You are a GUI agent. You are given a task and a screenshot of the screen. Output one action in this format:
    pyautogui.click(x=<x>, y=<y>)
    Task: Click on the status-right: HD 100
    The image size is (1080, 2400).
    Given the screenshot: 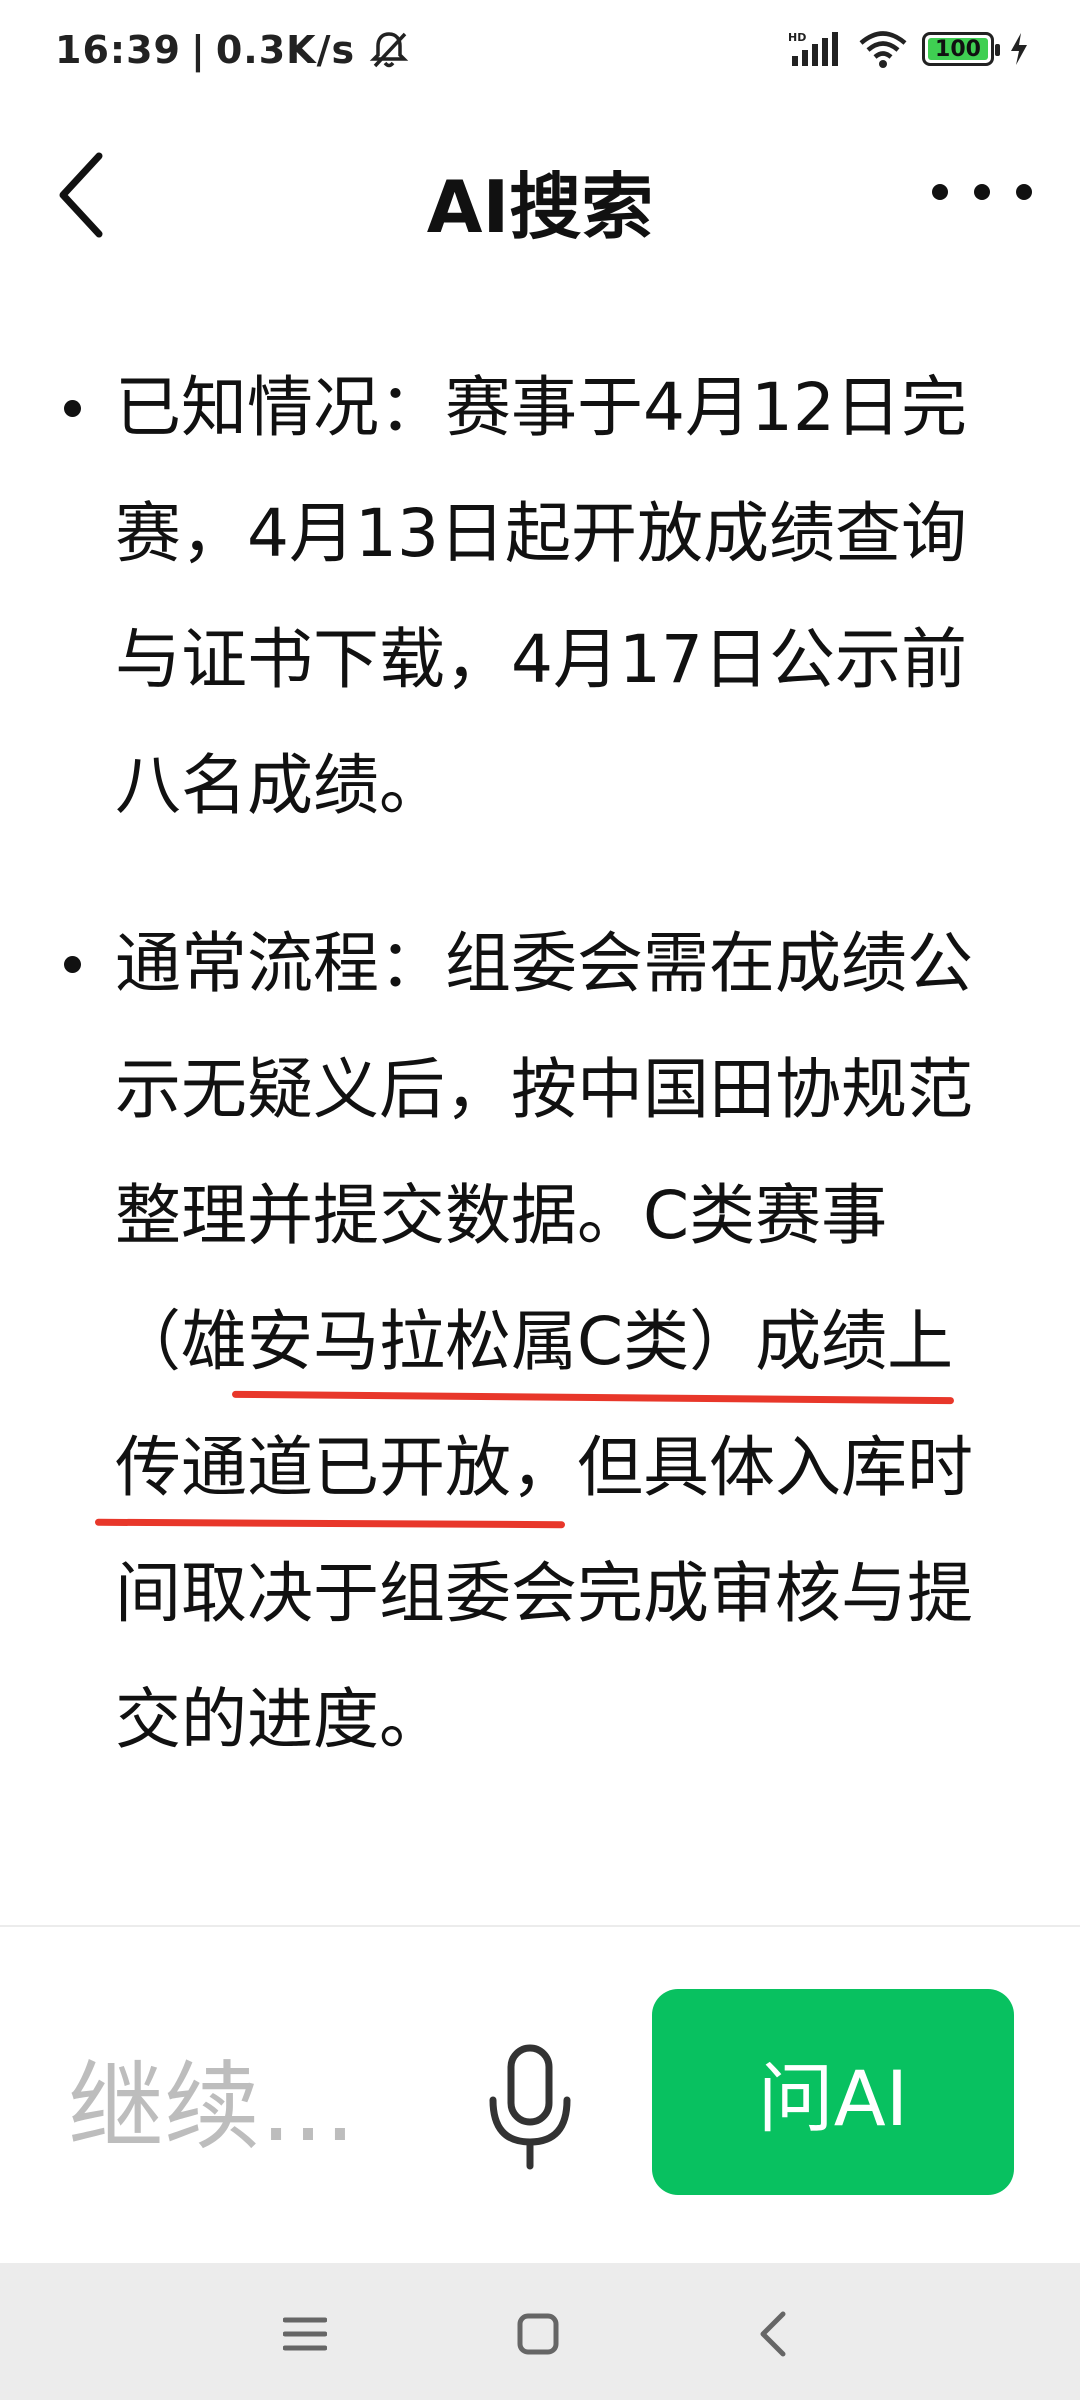 What is the action you would take?
    pyautogui.click(x=909, y=49)
    